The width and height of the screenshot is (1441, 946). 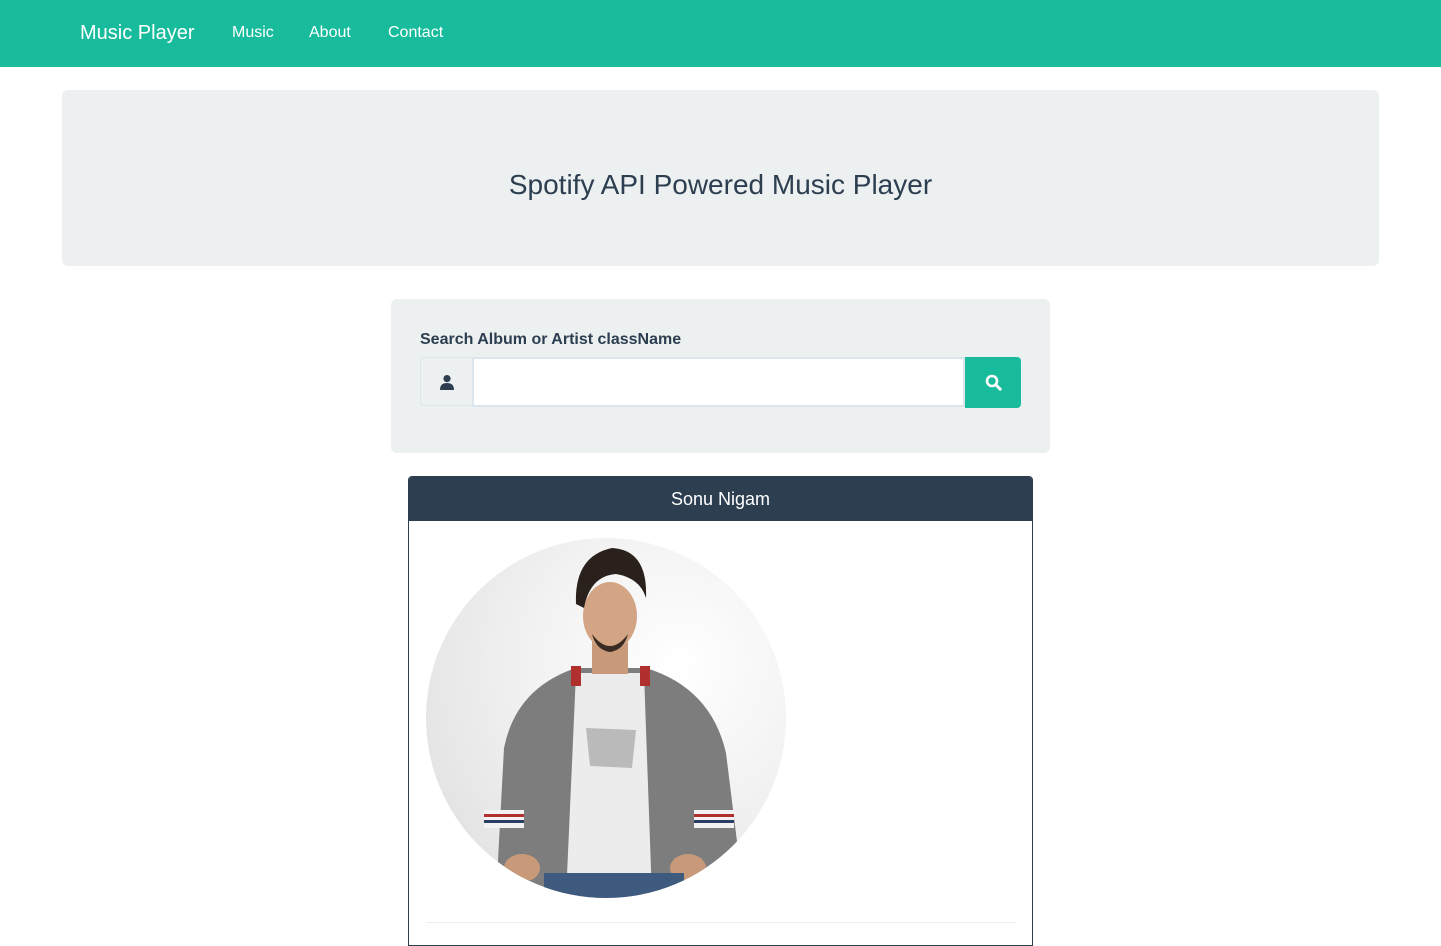 I want to click on search-label: Search Album or Artist className, so click(x=551, y=339).